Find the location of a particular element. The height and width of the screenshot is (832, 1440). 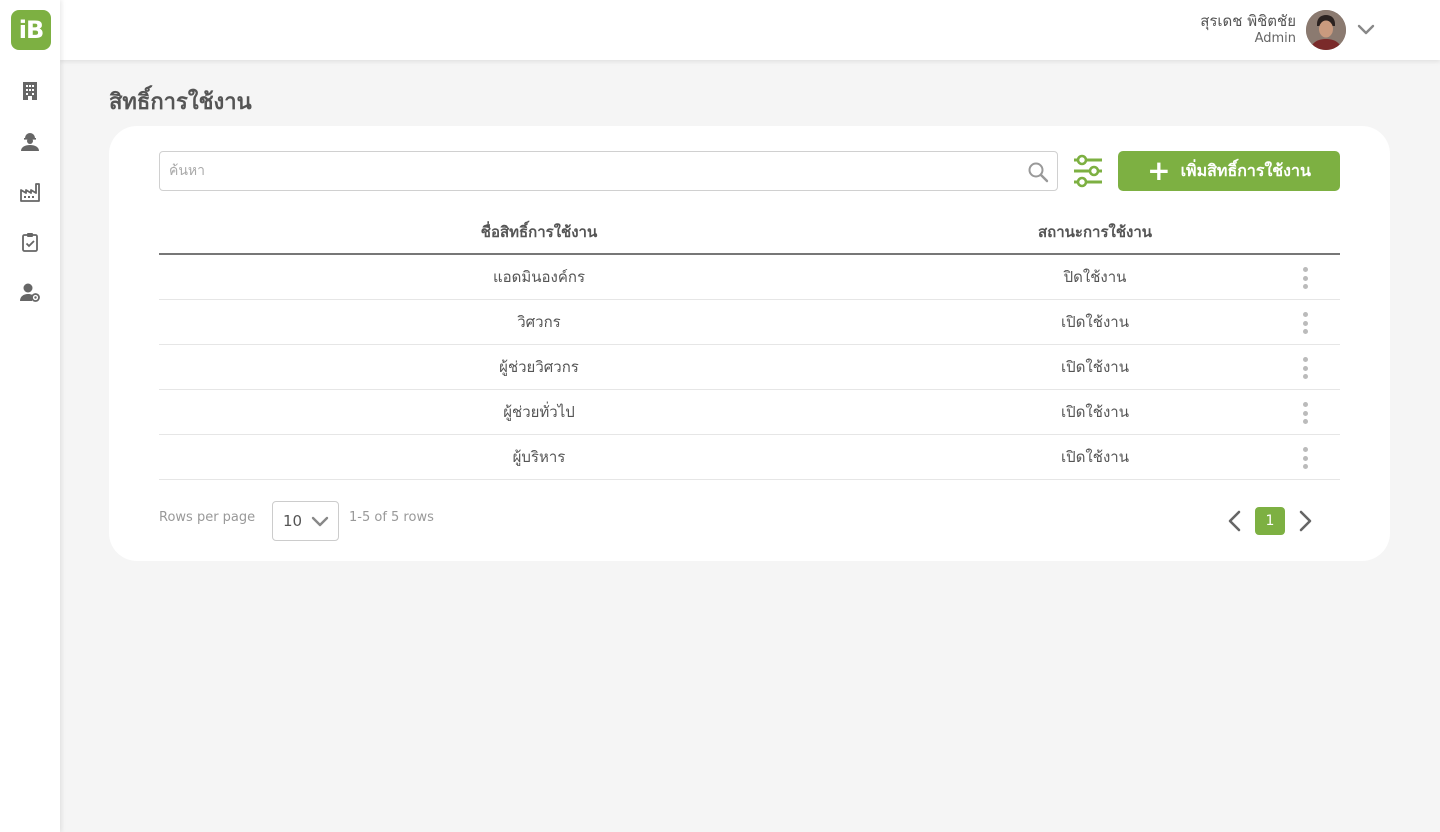

rows-per-page-select: 10 is located at coordinates (305, 521).